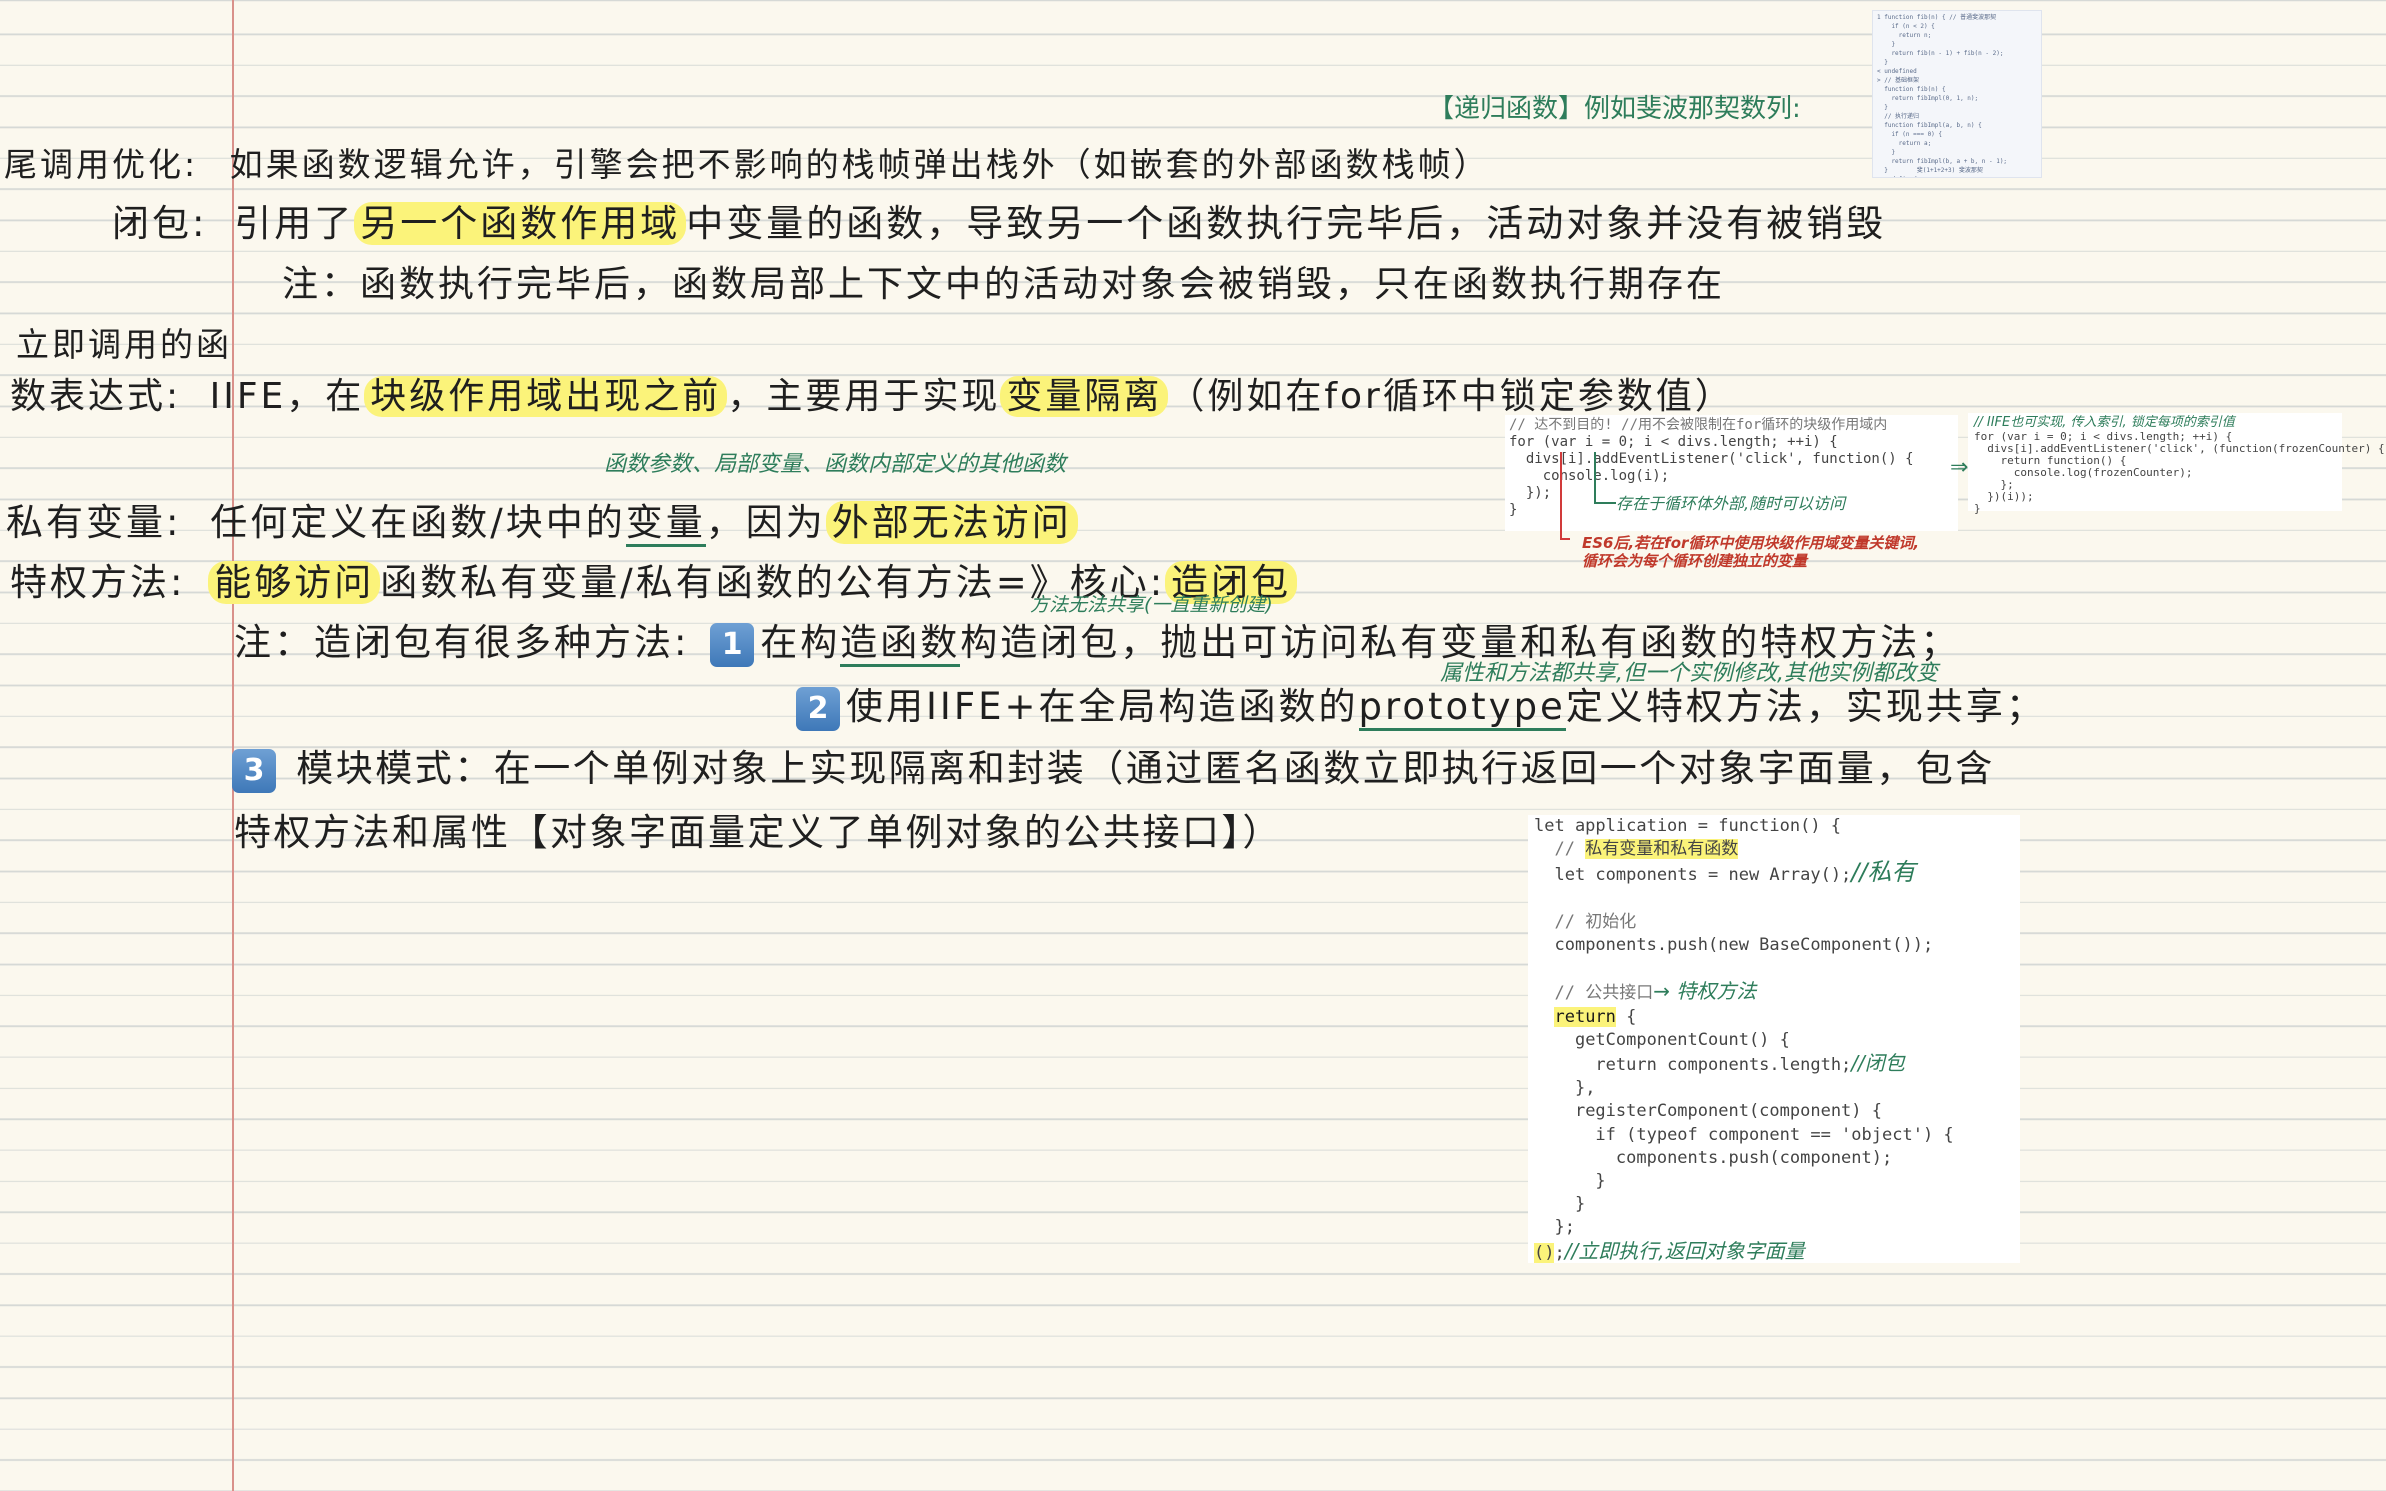  I want to click on note-text: 如果函数逻辑允许，引擎会把不影响的栈帧弹出栈外（如嵌套的外部函数栈帧）, so click(859, 164).